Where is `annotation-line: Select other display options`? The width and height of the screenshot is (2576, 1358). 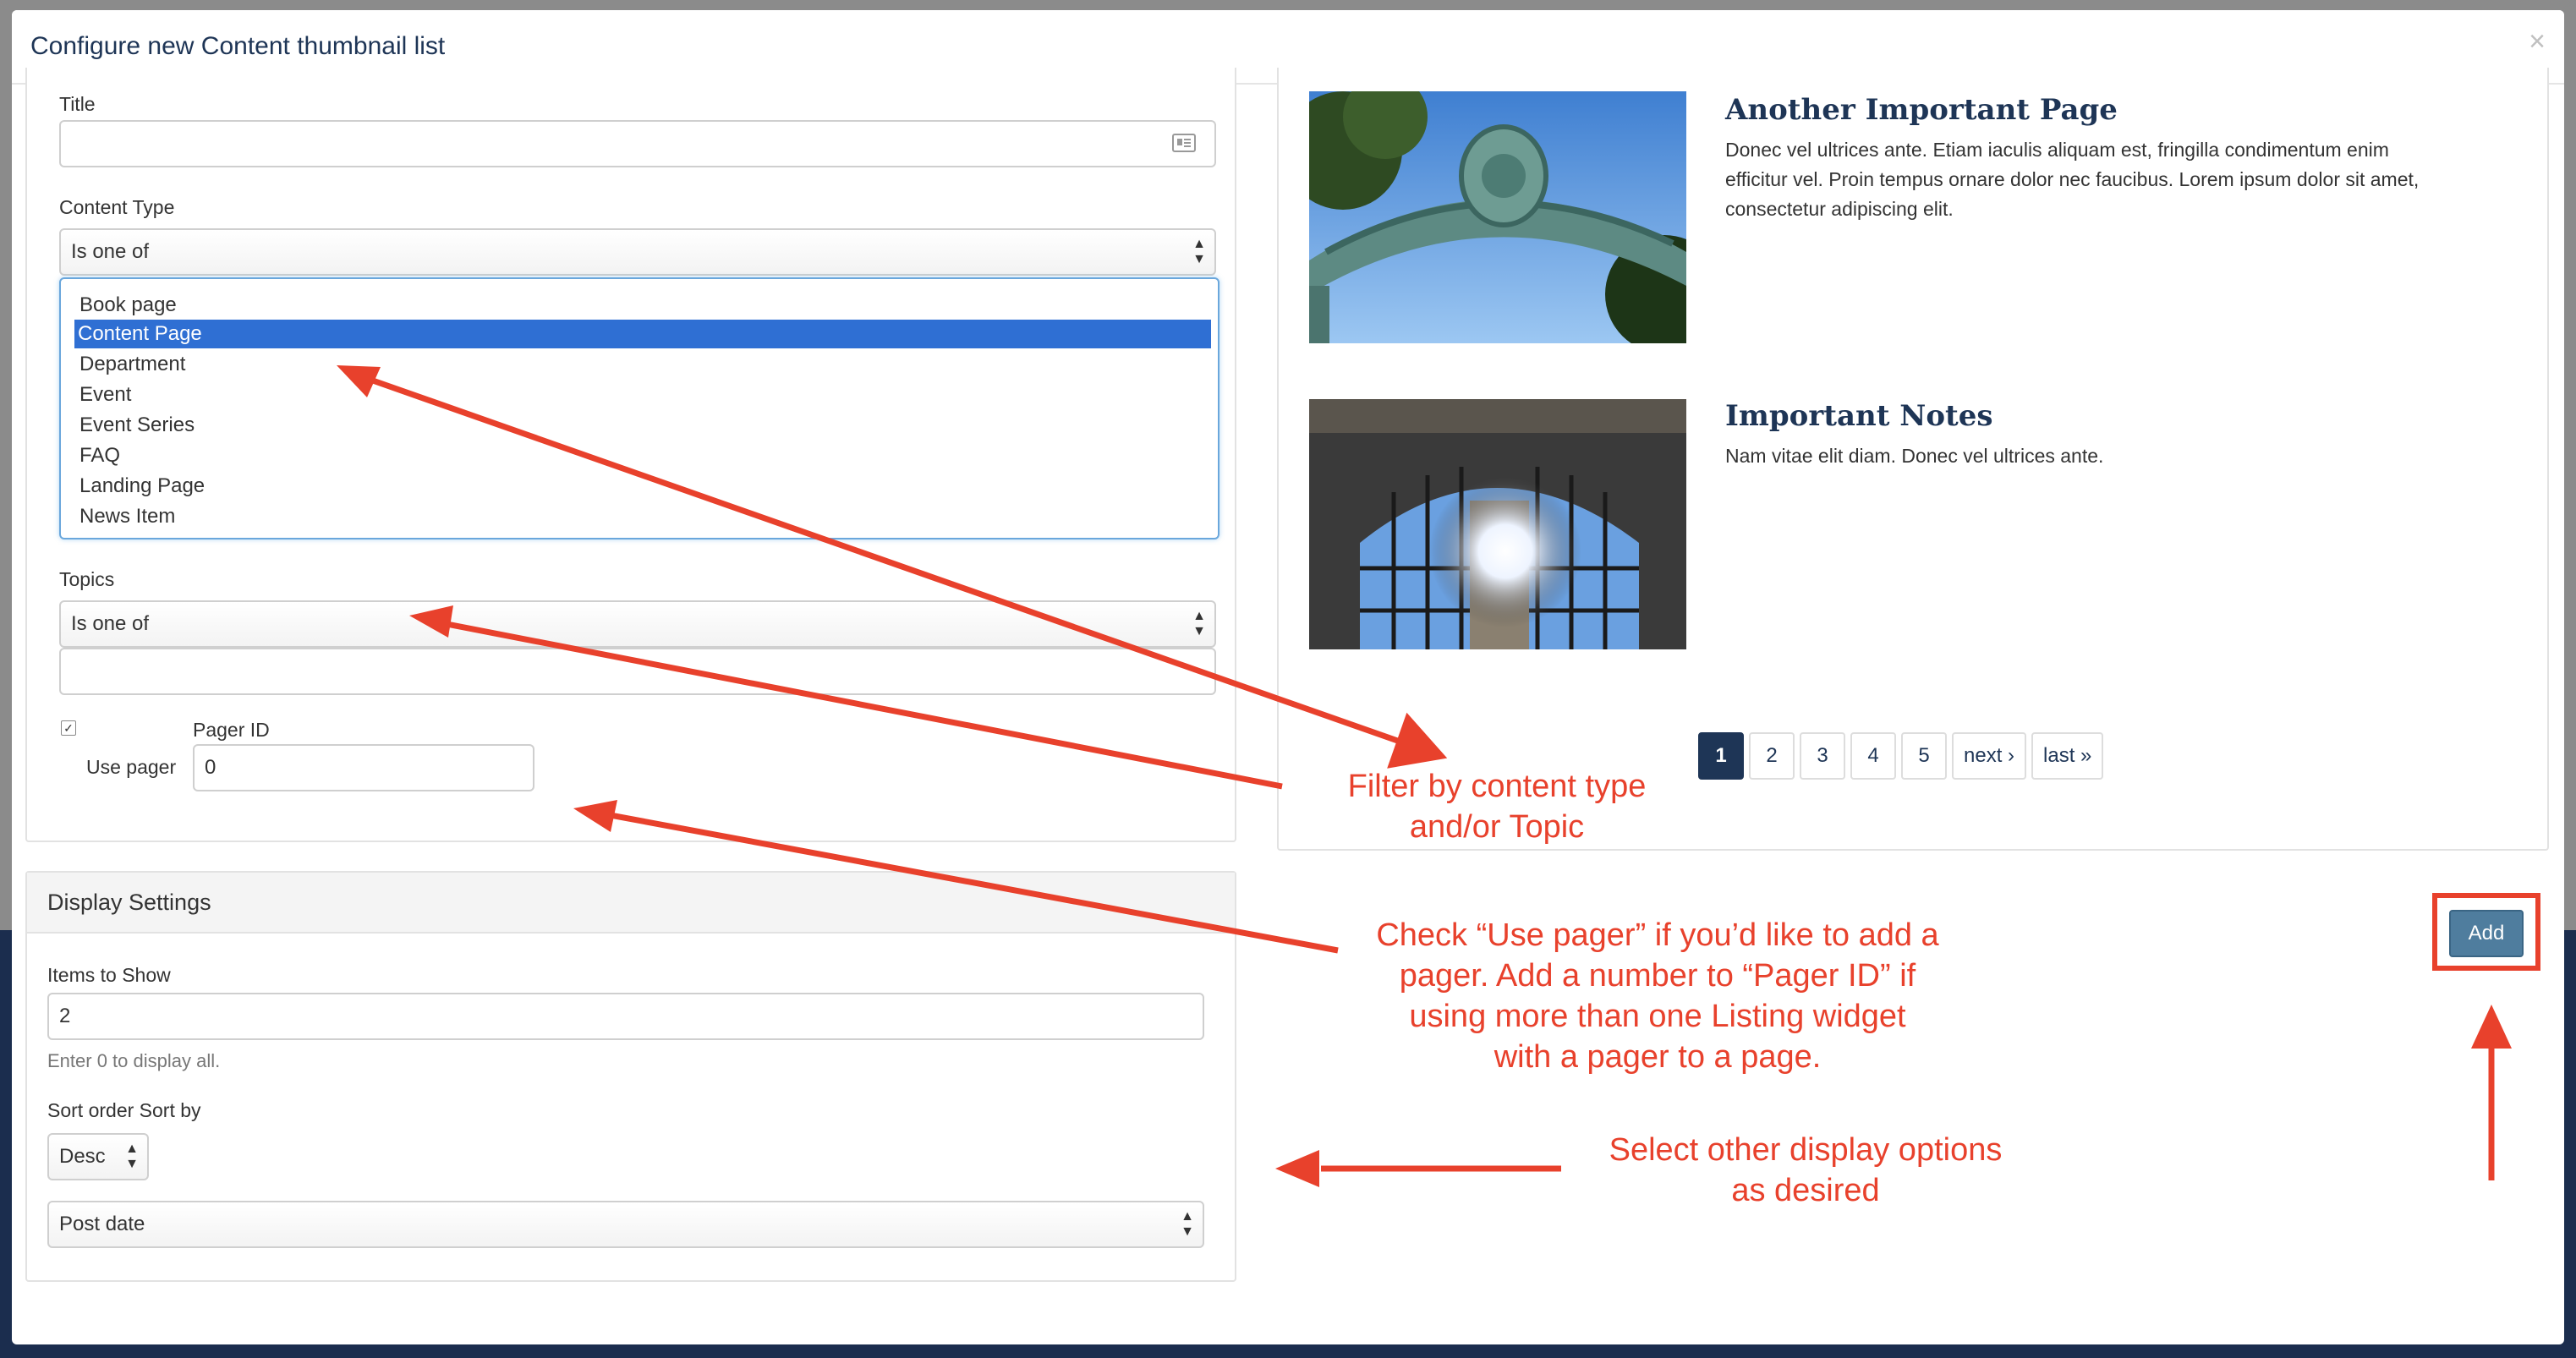 annotation-line: Select other display options is located at coordinates (1806, 1150).